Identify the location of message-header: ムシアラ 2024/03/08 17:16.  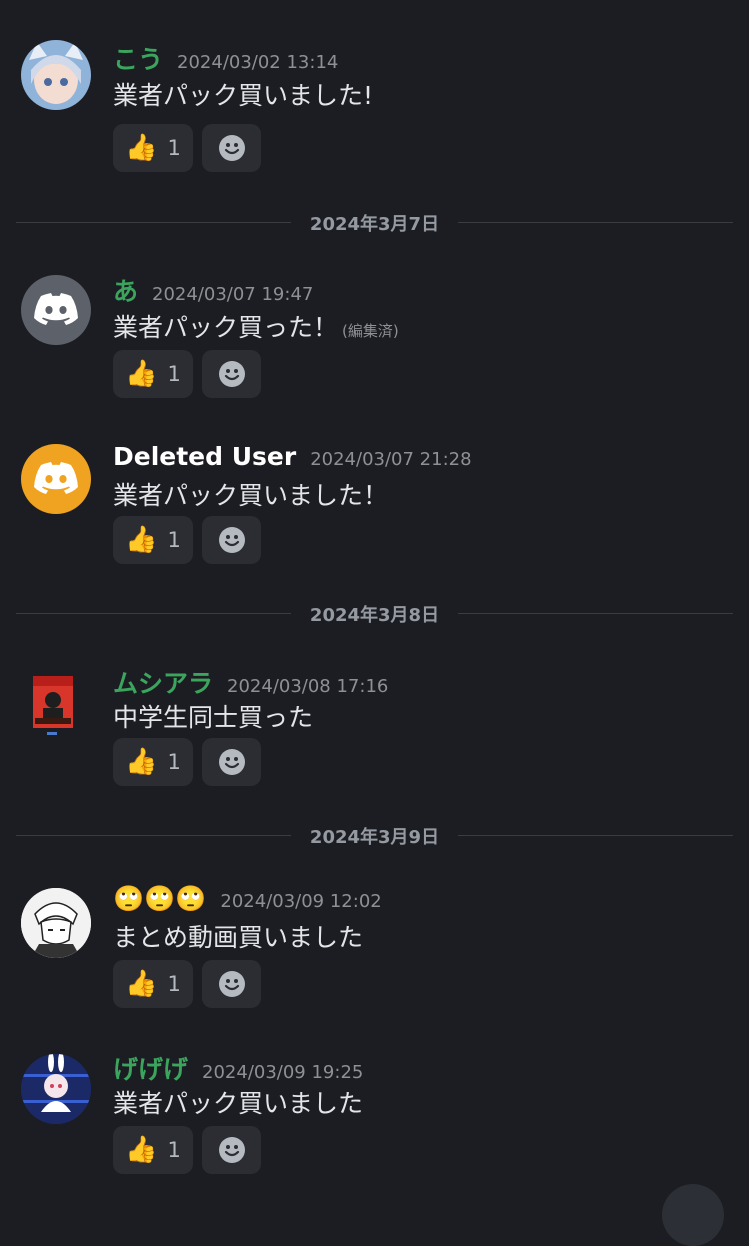
(250, 682).